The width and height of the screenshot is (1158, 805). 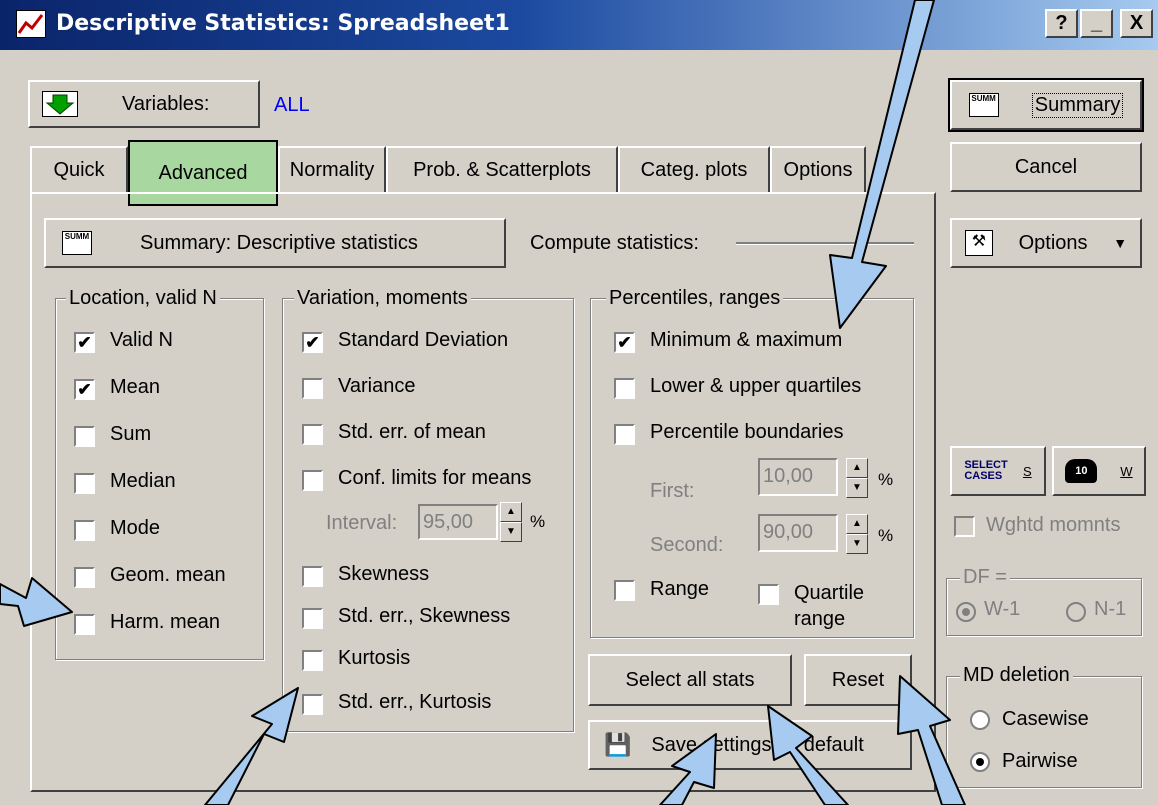 I want to click on arrow-to-std-err-kurtosis, so click(x=251, y=746).